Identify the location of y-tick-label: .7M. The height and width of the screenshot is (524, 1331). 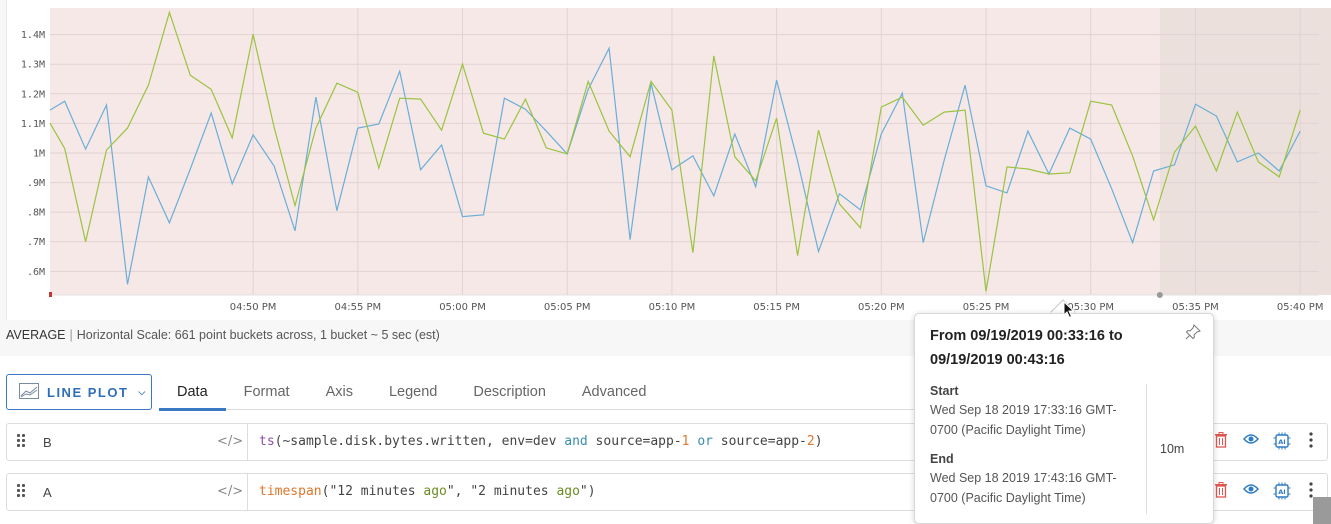
(36, 242).